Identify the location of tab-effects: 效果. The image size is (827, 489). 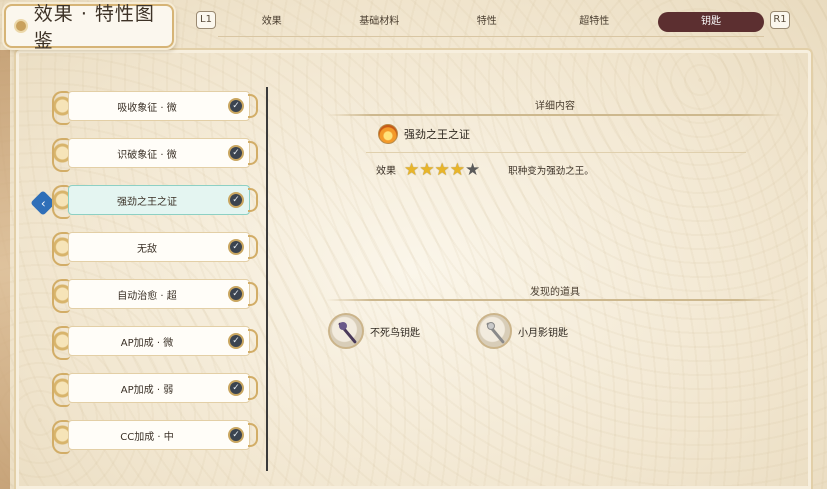
(272, 22).